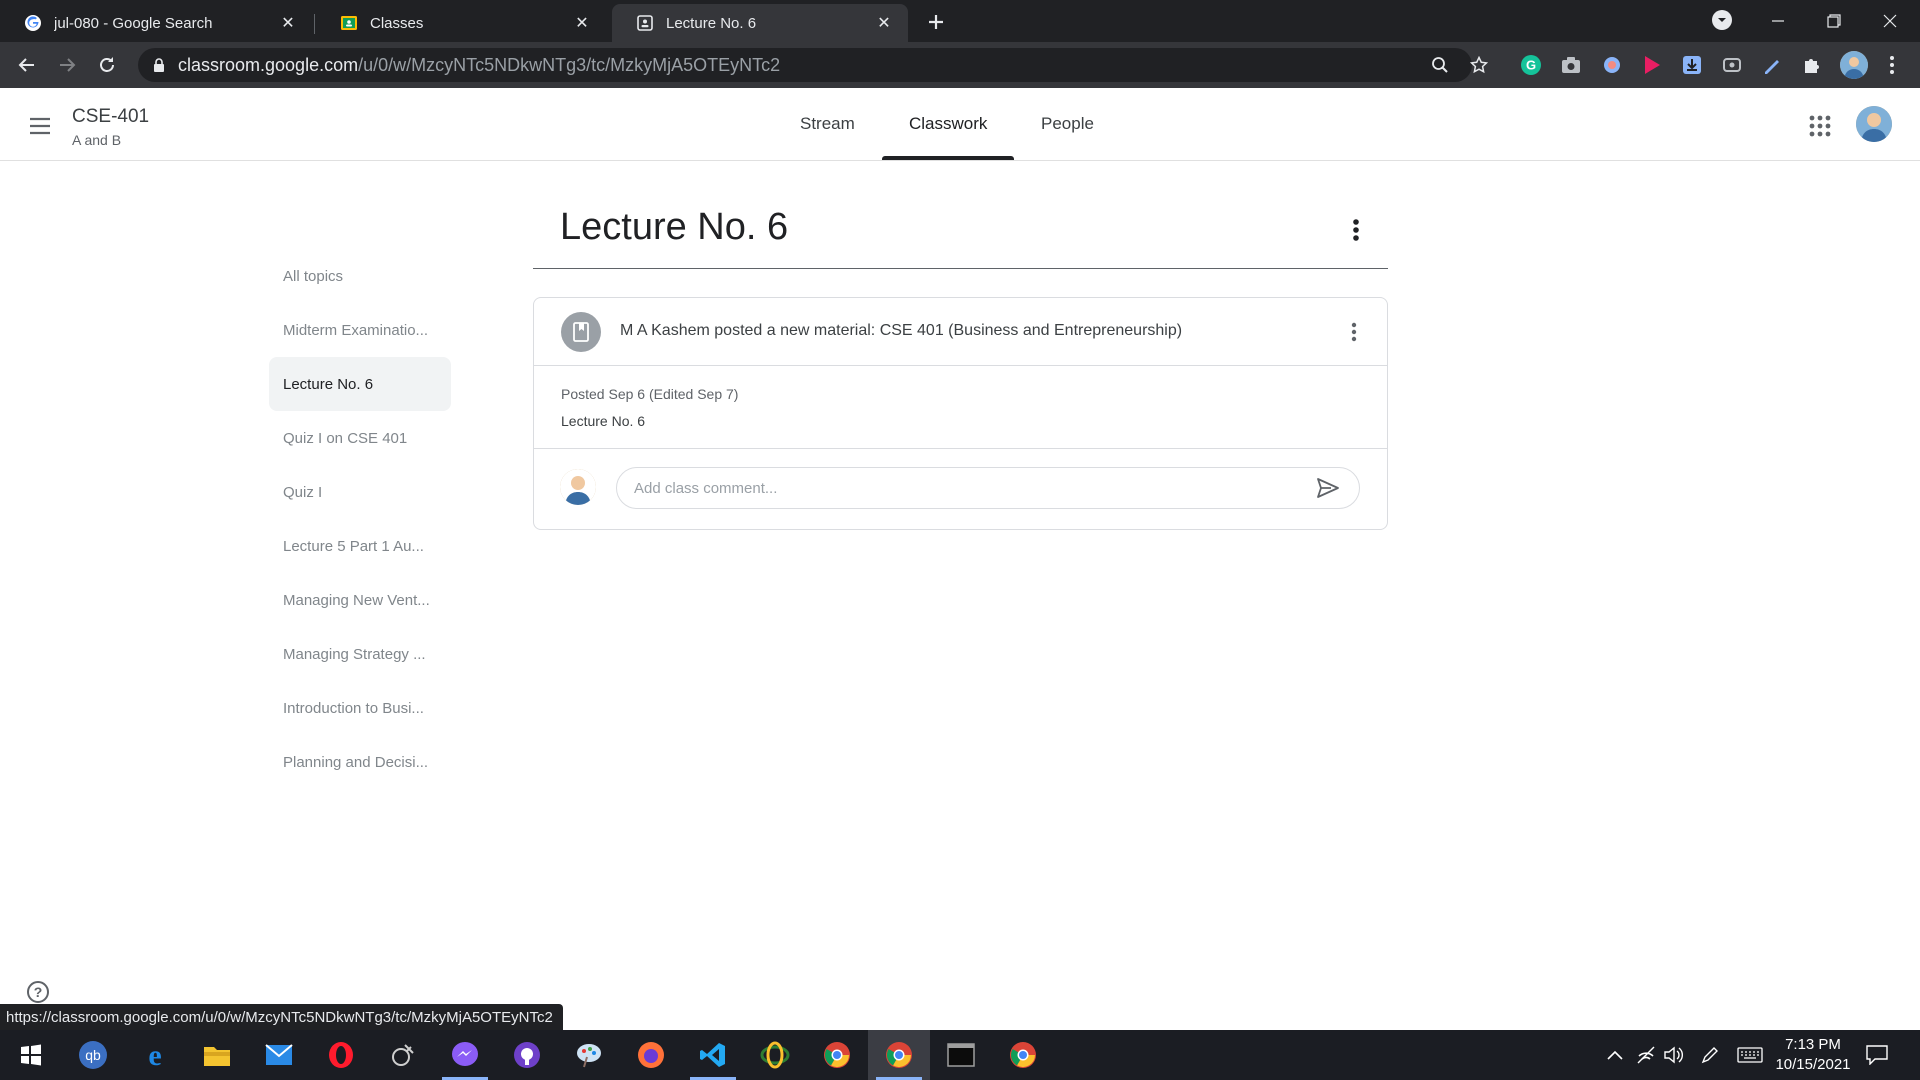 This screenshot has width=1920, height=1080. I want to click on taskbar-app-terminal, so click(961, 1055).